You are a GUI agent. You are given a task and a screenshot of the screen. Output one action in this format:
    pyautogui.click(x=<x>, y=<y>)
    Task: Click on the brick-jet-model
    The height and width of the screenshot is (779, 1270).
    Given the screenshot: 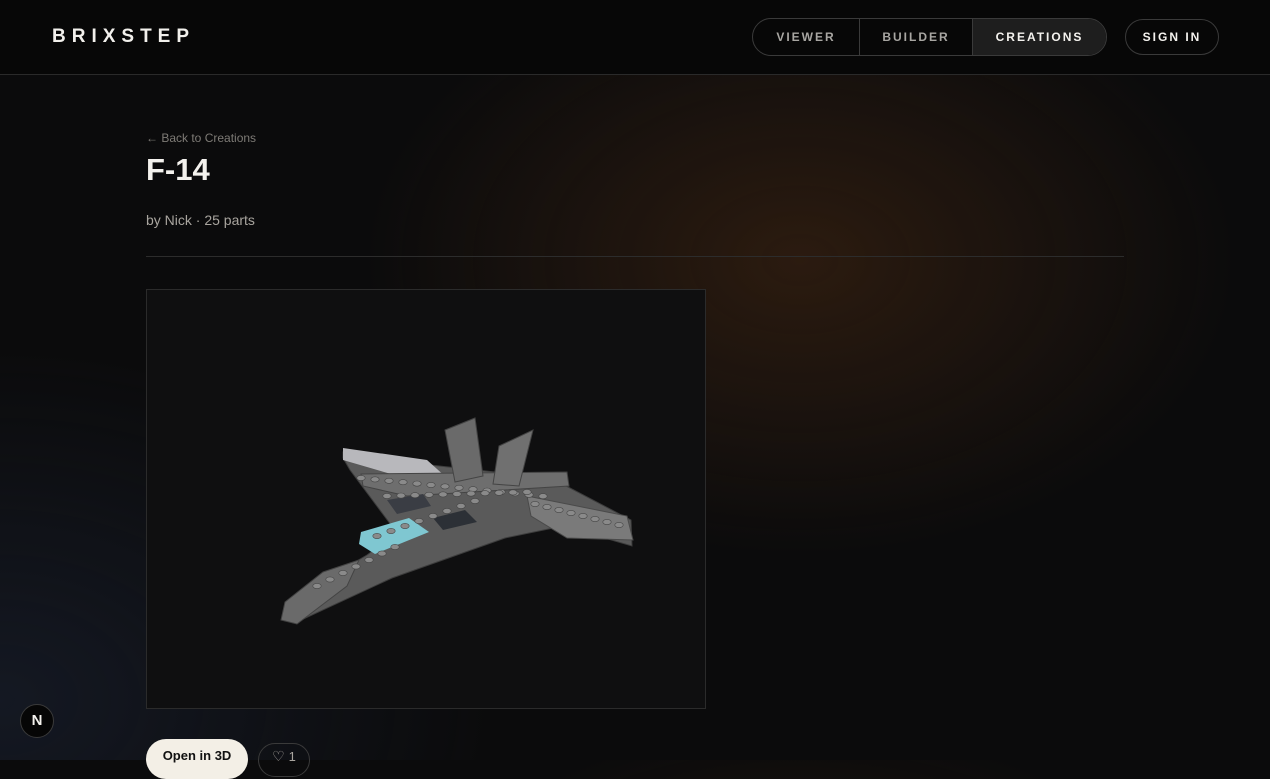 What is the action you would take?
    pyautogui.click(x=457, y=521)
    